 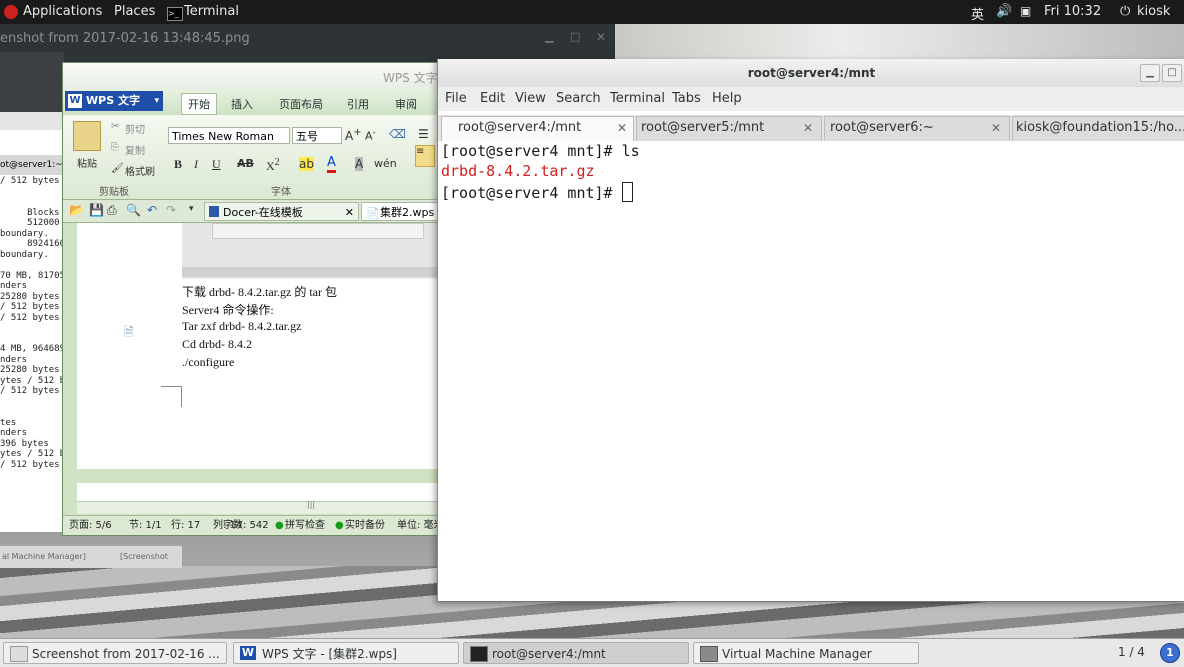 What do you see at coordinates (196, 164) in the screenshot?
I see `italic-icon: I` at bounding box center [196, 164].